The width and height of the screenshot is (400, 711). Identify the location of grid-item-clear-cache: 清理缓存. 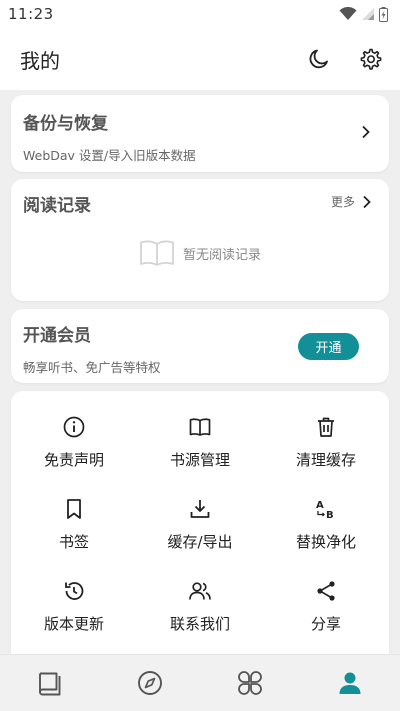
(326, 456).